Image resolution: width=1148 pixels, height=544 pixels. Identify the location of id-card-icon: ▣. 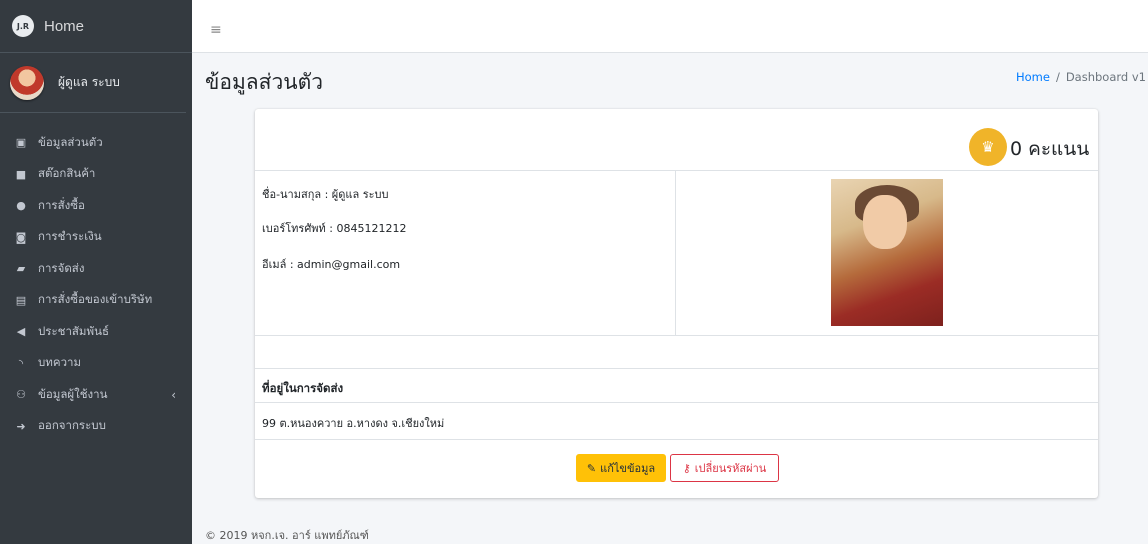
(21, 143).